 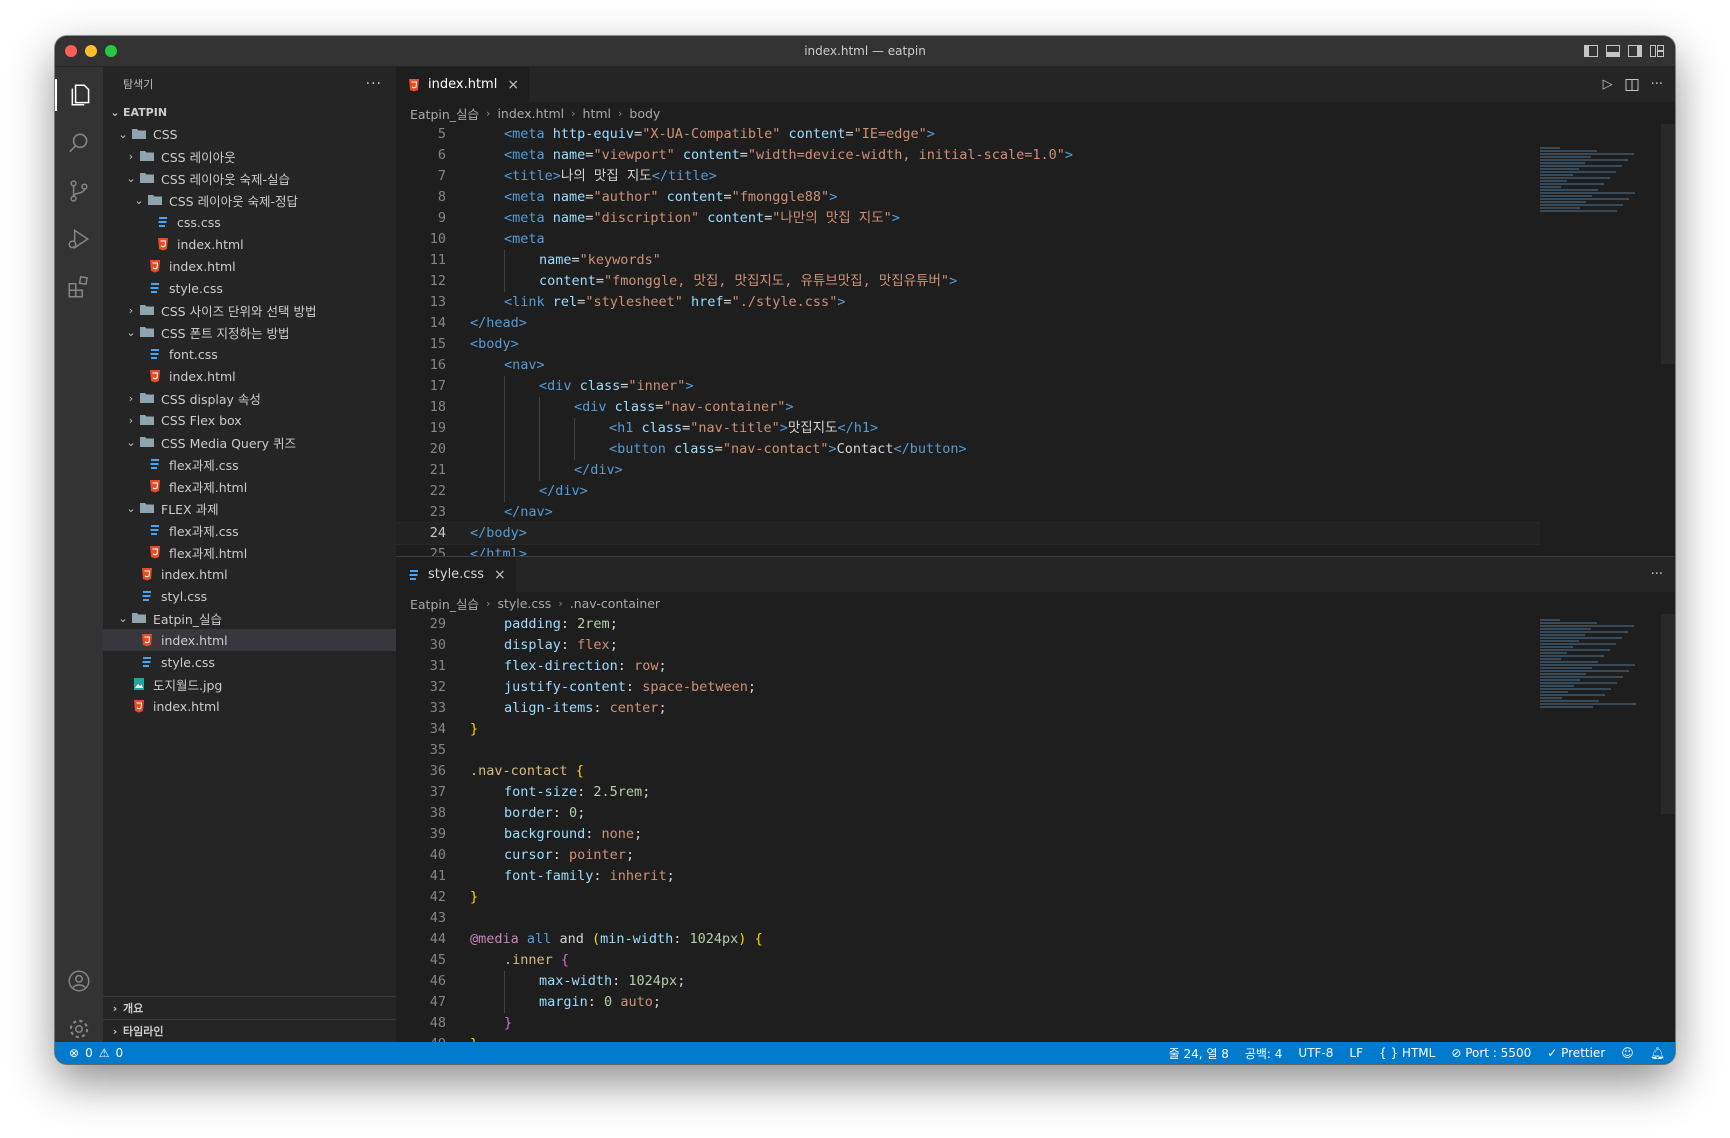 I want to click on indentation-status: 공백: 4, so click(x=1264, y=1053).